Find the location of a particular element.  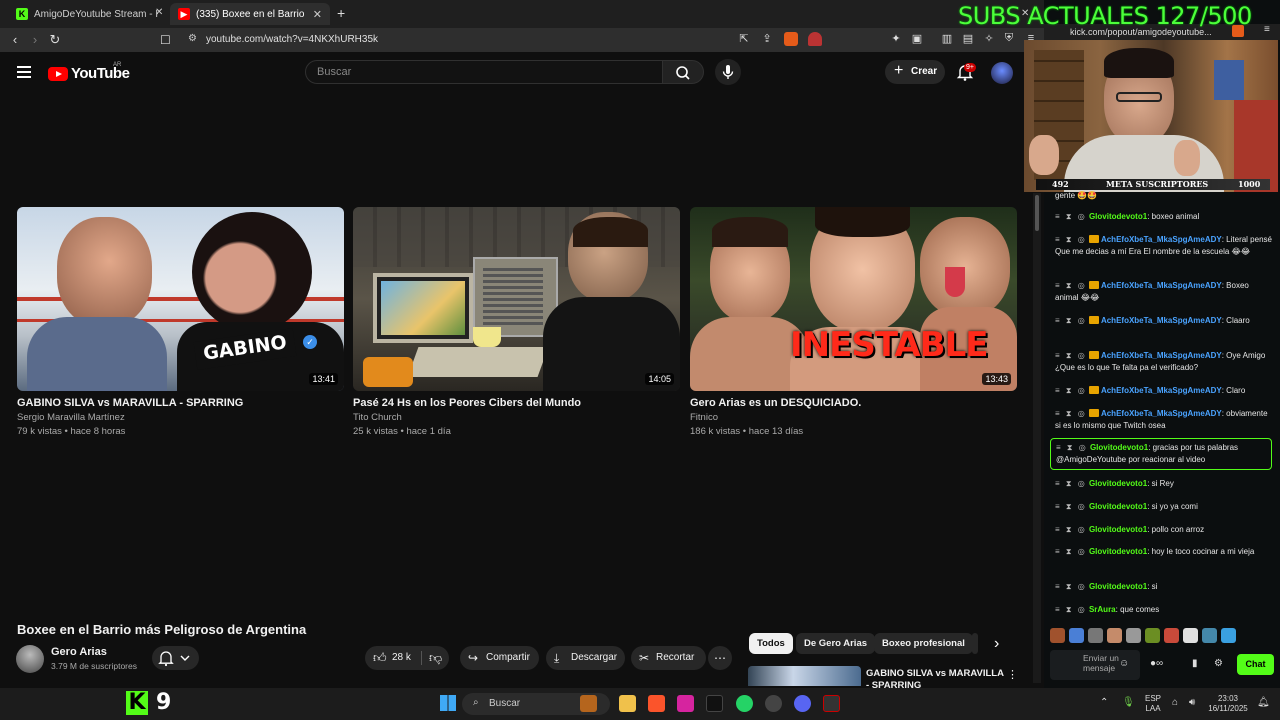

video-thumbnail: INESTABLE 13:43 is located at coordinates (853, 299).